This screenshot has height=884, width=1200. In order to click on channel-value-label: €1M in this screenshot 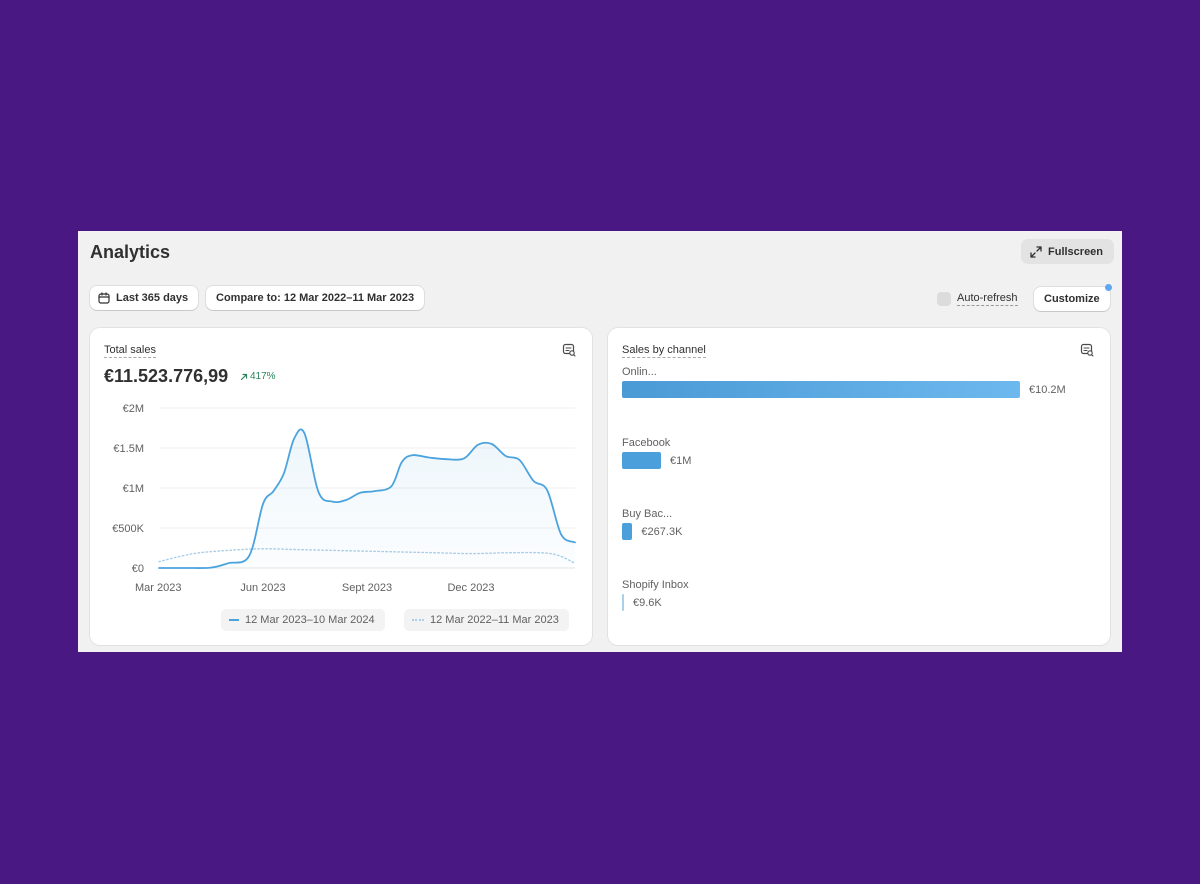, I will do `click(681, 460)`.